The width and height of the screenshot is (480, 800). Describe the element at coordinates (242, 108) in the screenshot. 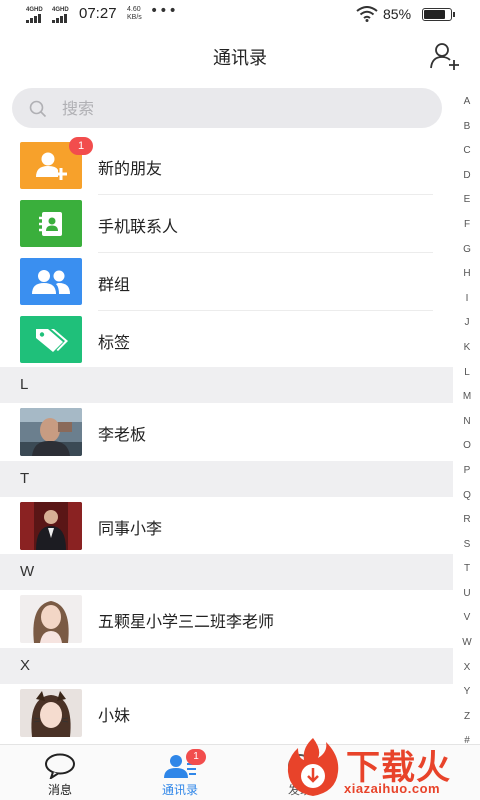

I see `search-input` at that location.